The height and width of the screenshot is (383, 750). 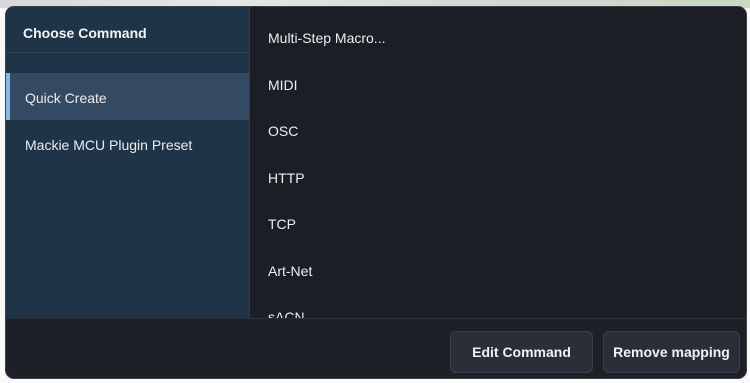 I want to click on sidebar-title: Choose Command, so click(x=127, y=30).